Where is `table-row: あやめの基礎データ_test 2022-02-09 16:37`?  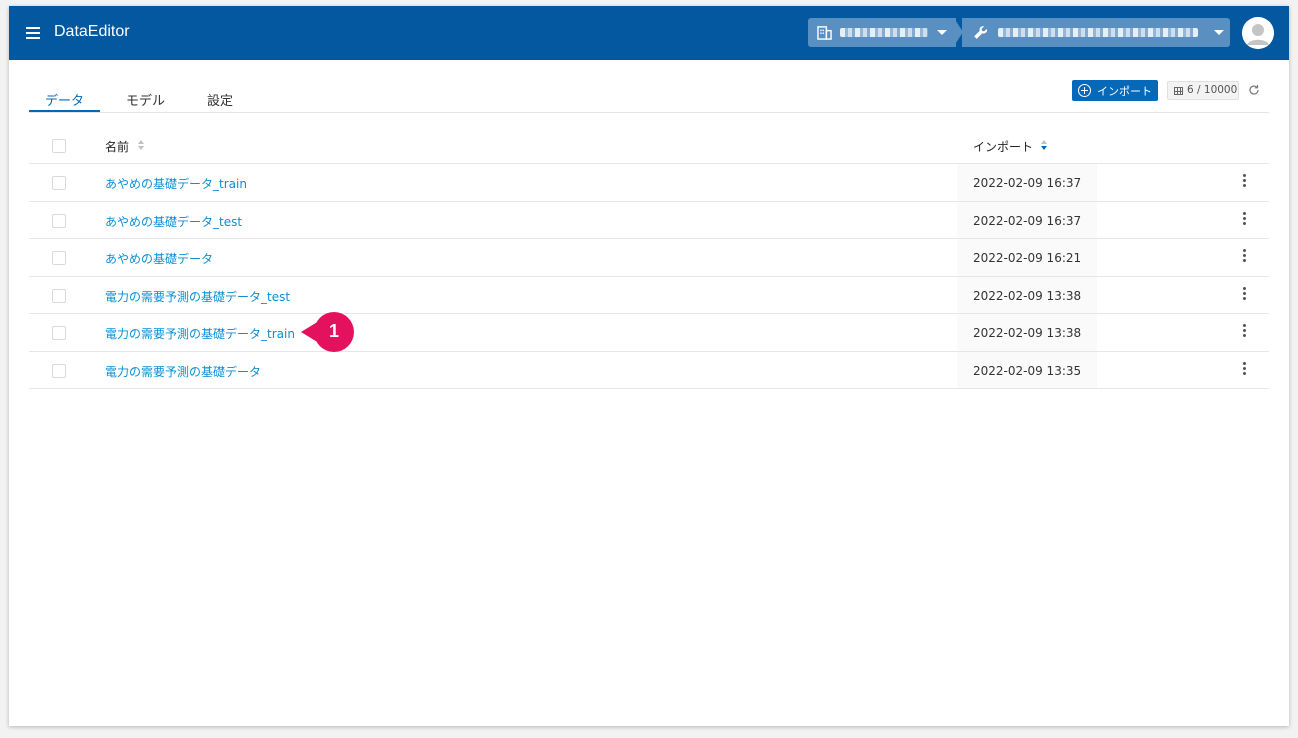
table-row: あやめの基礎データ_test 2022-02-09 16:37 is located at coordinates (649, 220).